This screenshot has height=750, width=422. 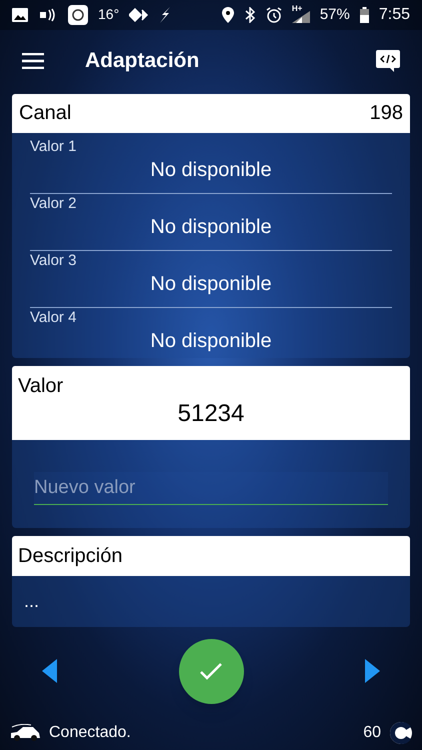 I want to click on diamond-icon, so click(x=139, y=15).